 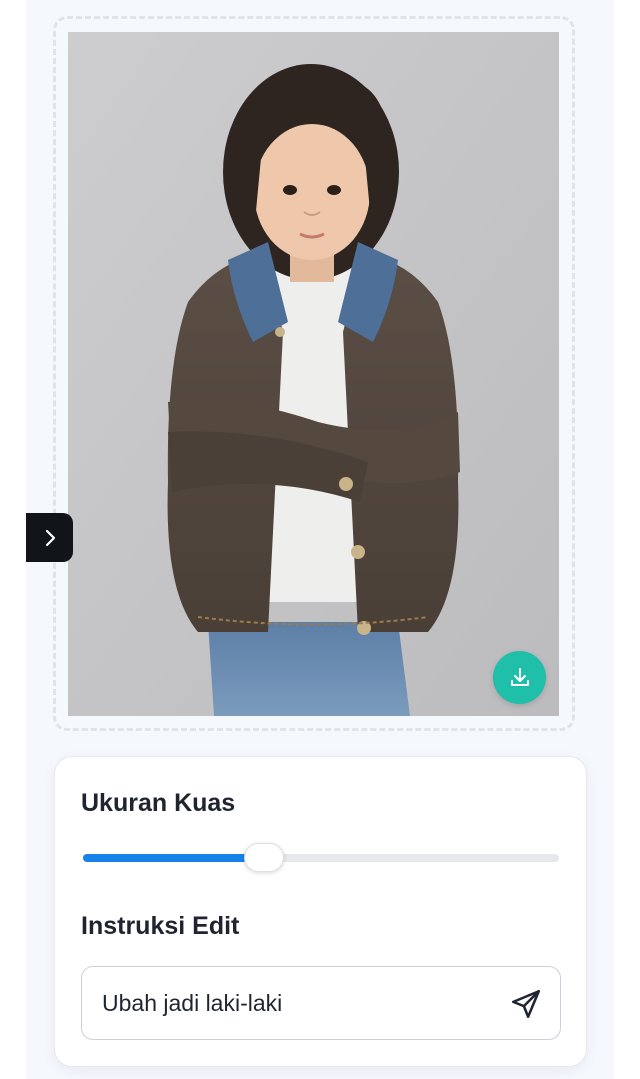 I want to click on edit-instruction-field, so click(x=321, y=1003).